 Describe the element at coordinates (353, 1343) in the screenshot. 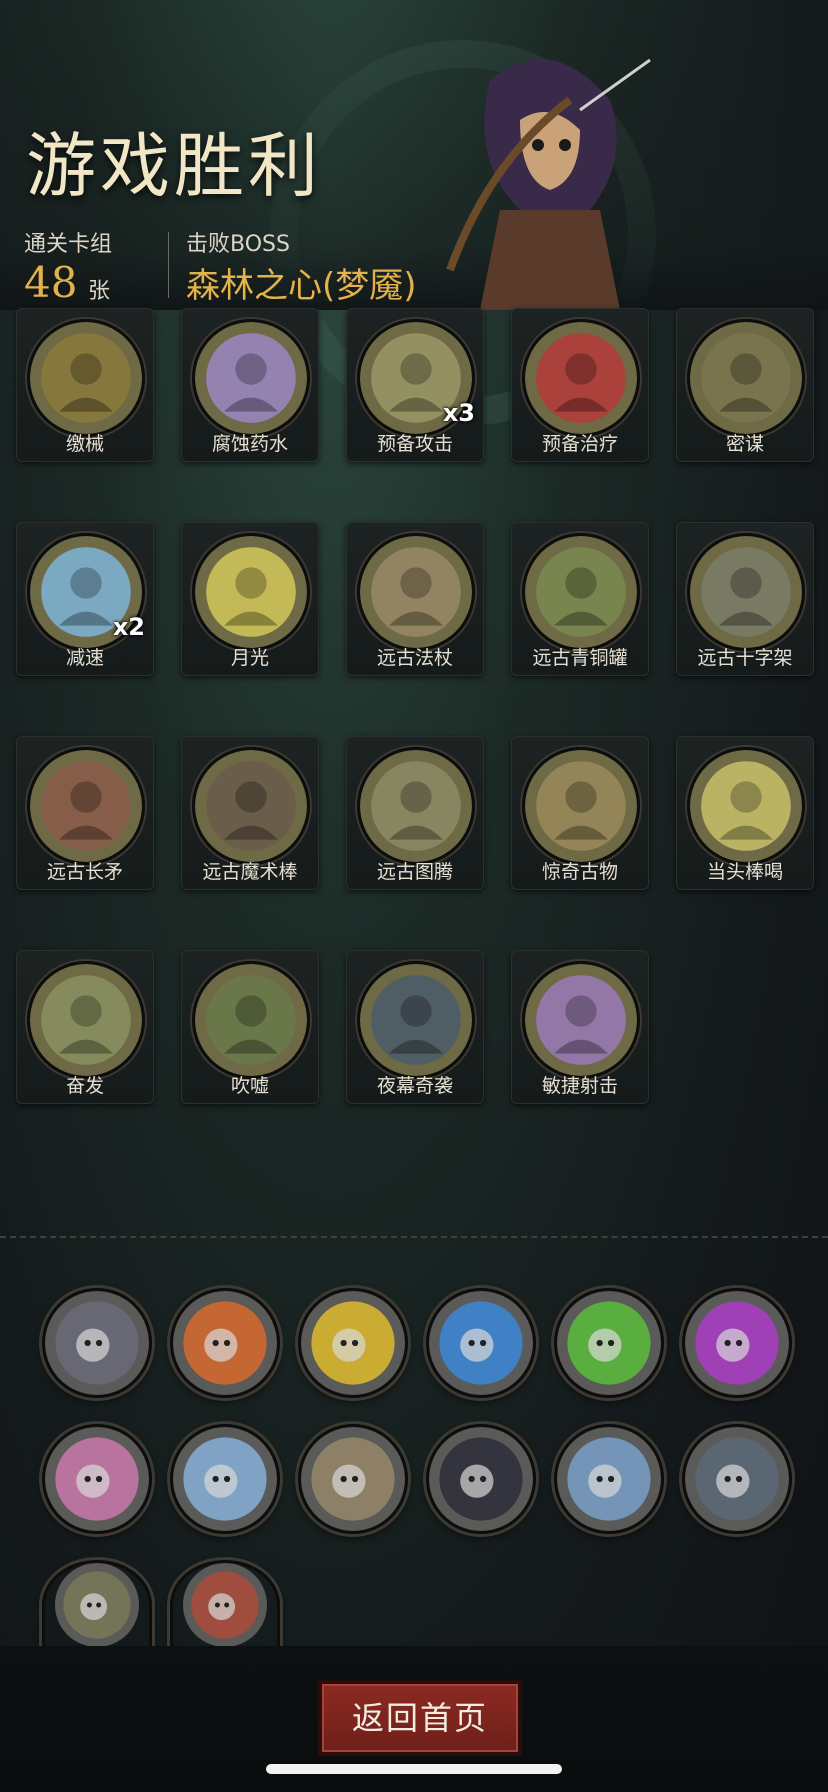

I see `gold-skull-music-relic-icon` at that location.